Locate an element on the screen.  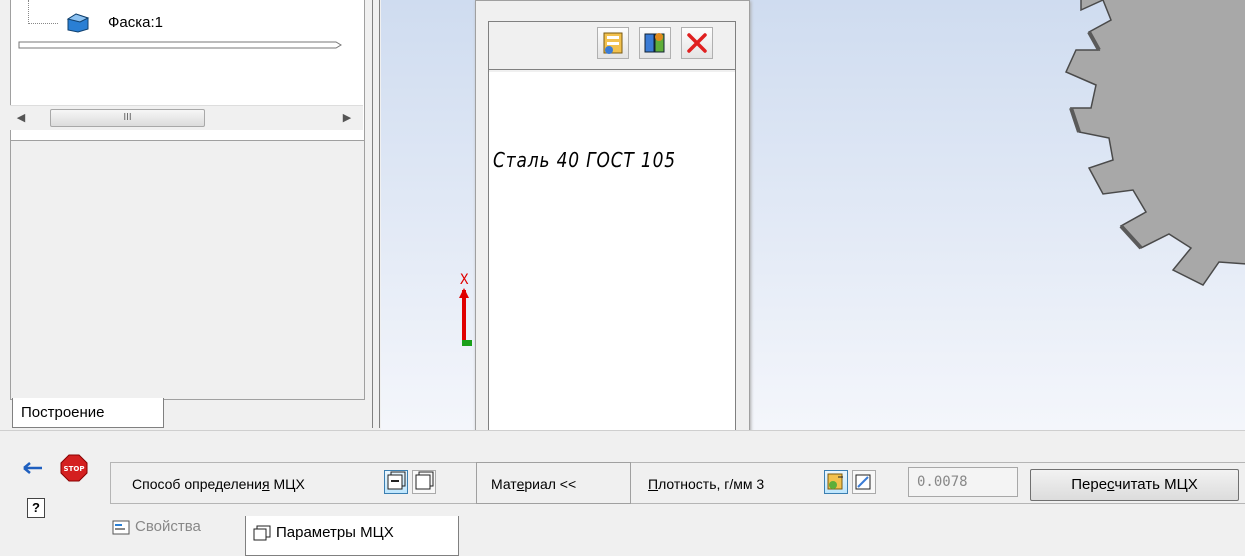
panel-splitter is located at coordinates (376, 214).